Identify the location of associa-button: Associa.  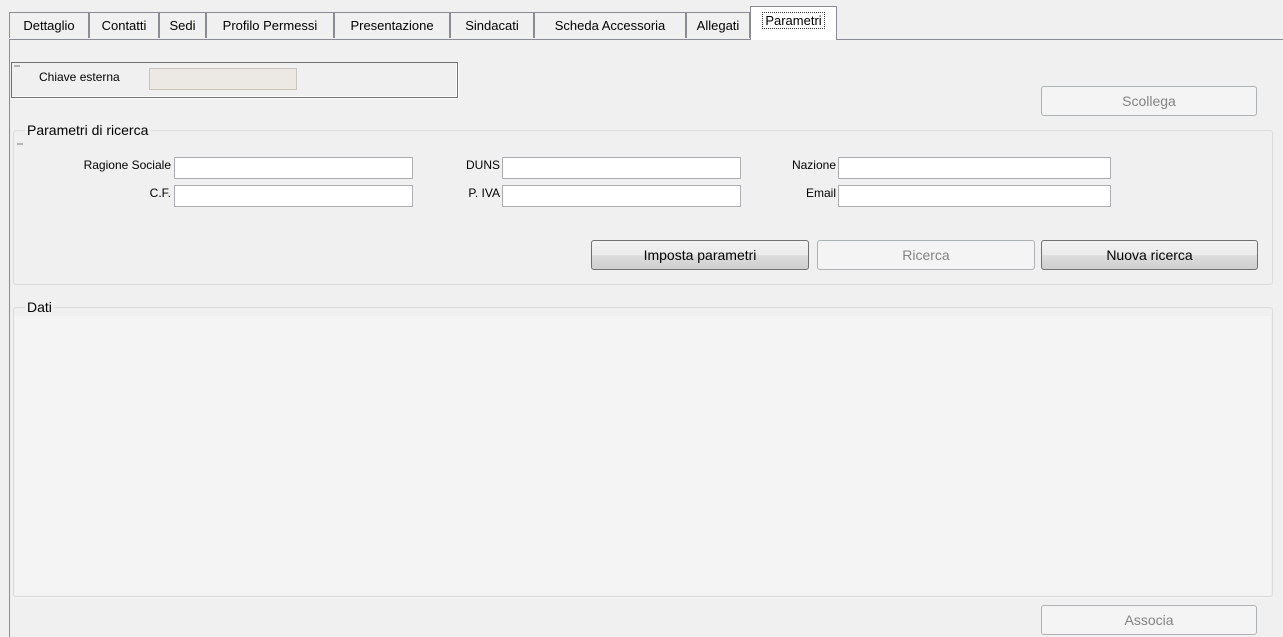
(1149, 620).